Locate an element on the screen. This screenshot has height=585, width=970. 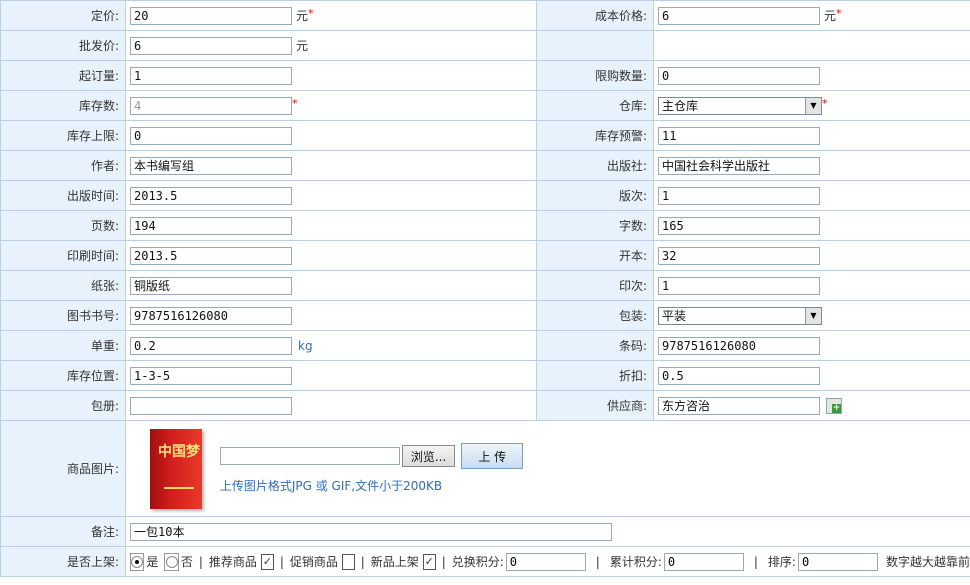
field-value-cell: 主仓库 ▼ * is located at coordinates (811, 105).